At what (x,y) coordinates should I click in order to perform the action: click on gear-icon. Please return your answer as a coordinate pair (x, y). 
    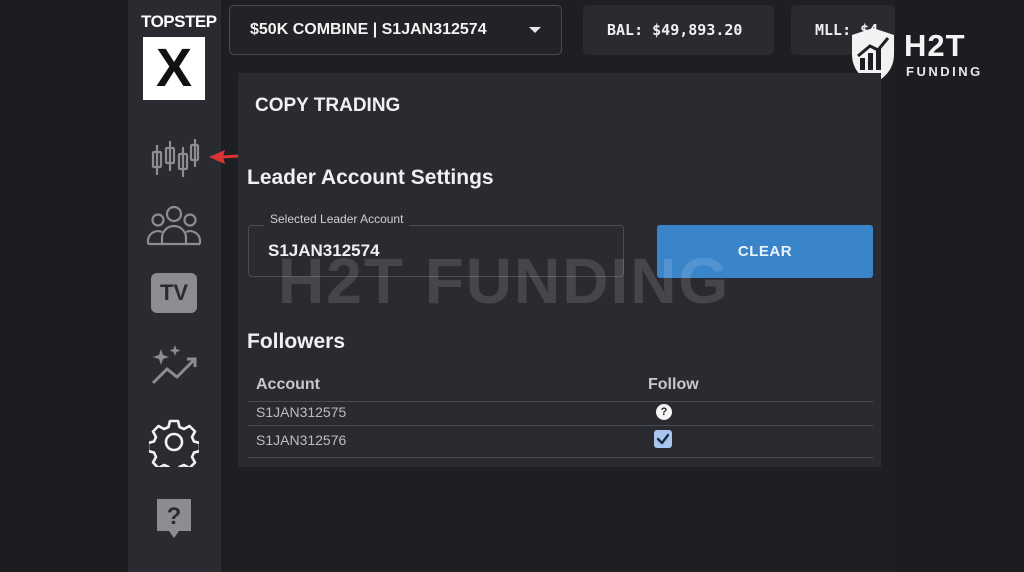
    Looking at the image, I should click on (174, 443).